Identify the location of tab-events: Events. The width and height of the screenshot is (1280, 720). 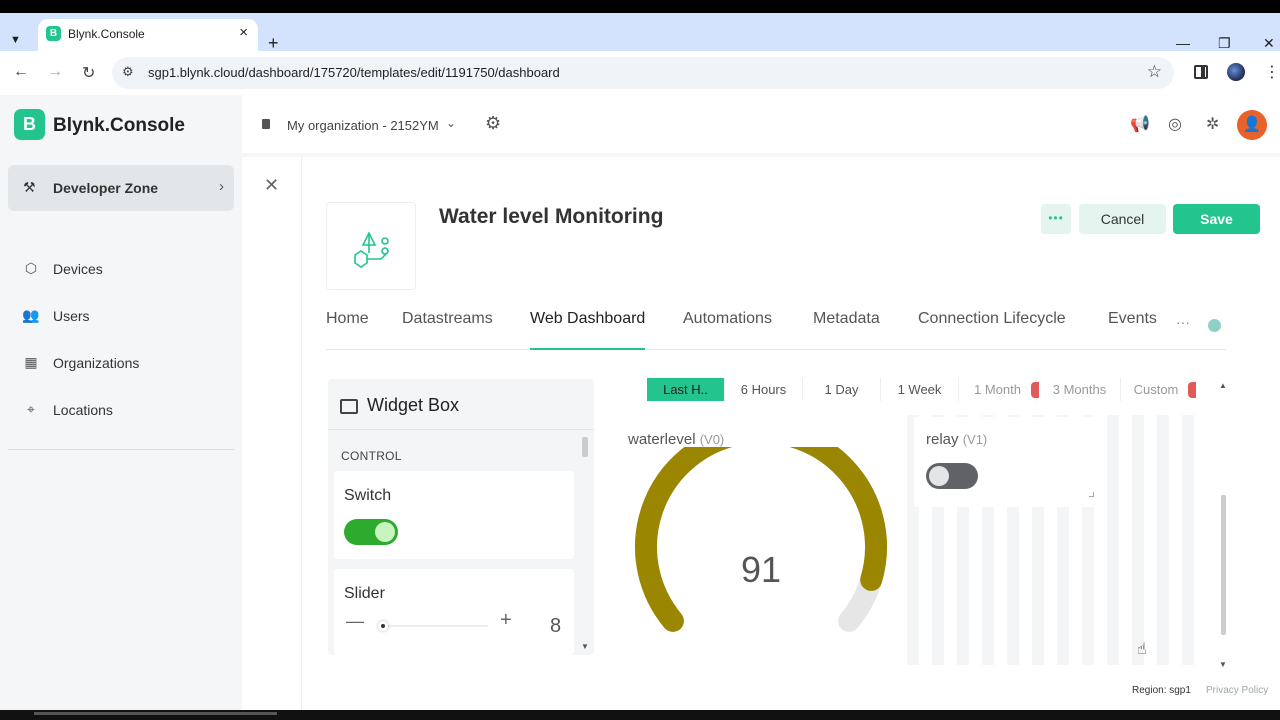
(1132, 330).